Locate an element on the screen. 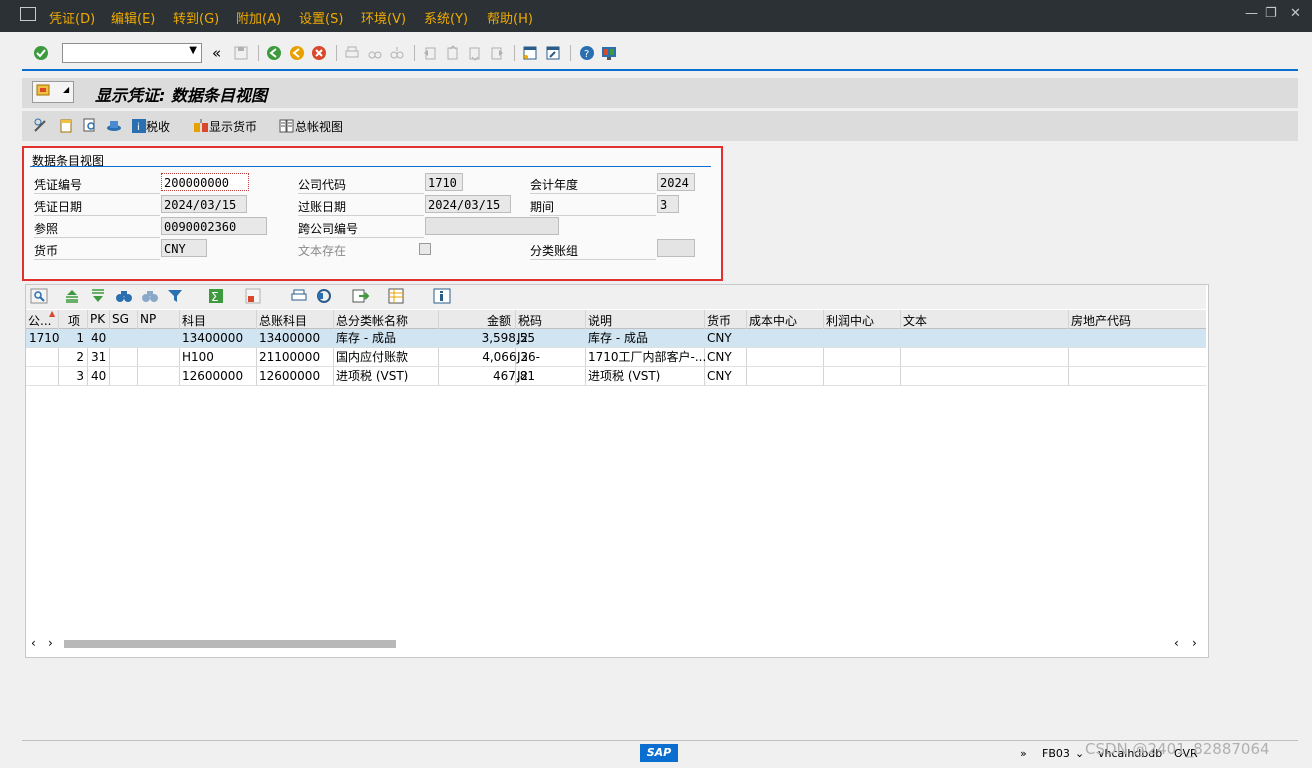  sum-icon: Σ is located at coordinates (217, 296).